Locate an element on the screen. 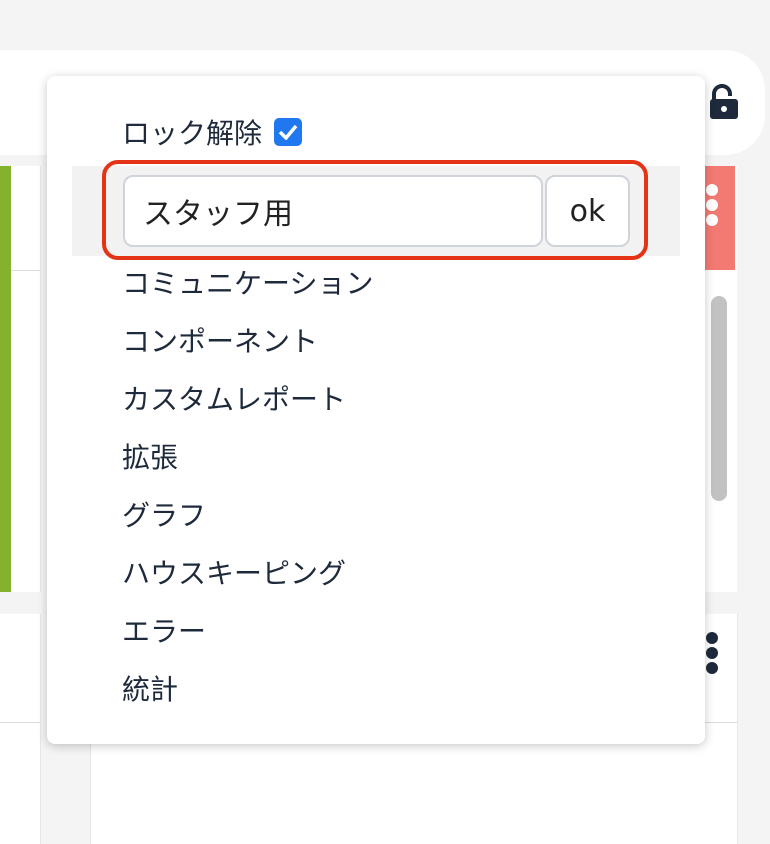 The height and width of the screenshot is (844, 770). menu-item-custom-reports: カスタムレポート is located at coordinates (247, 410).